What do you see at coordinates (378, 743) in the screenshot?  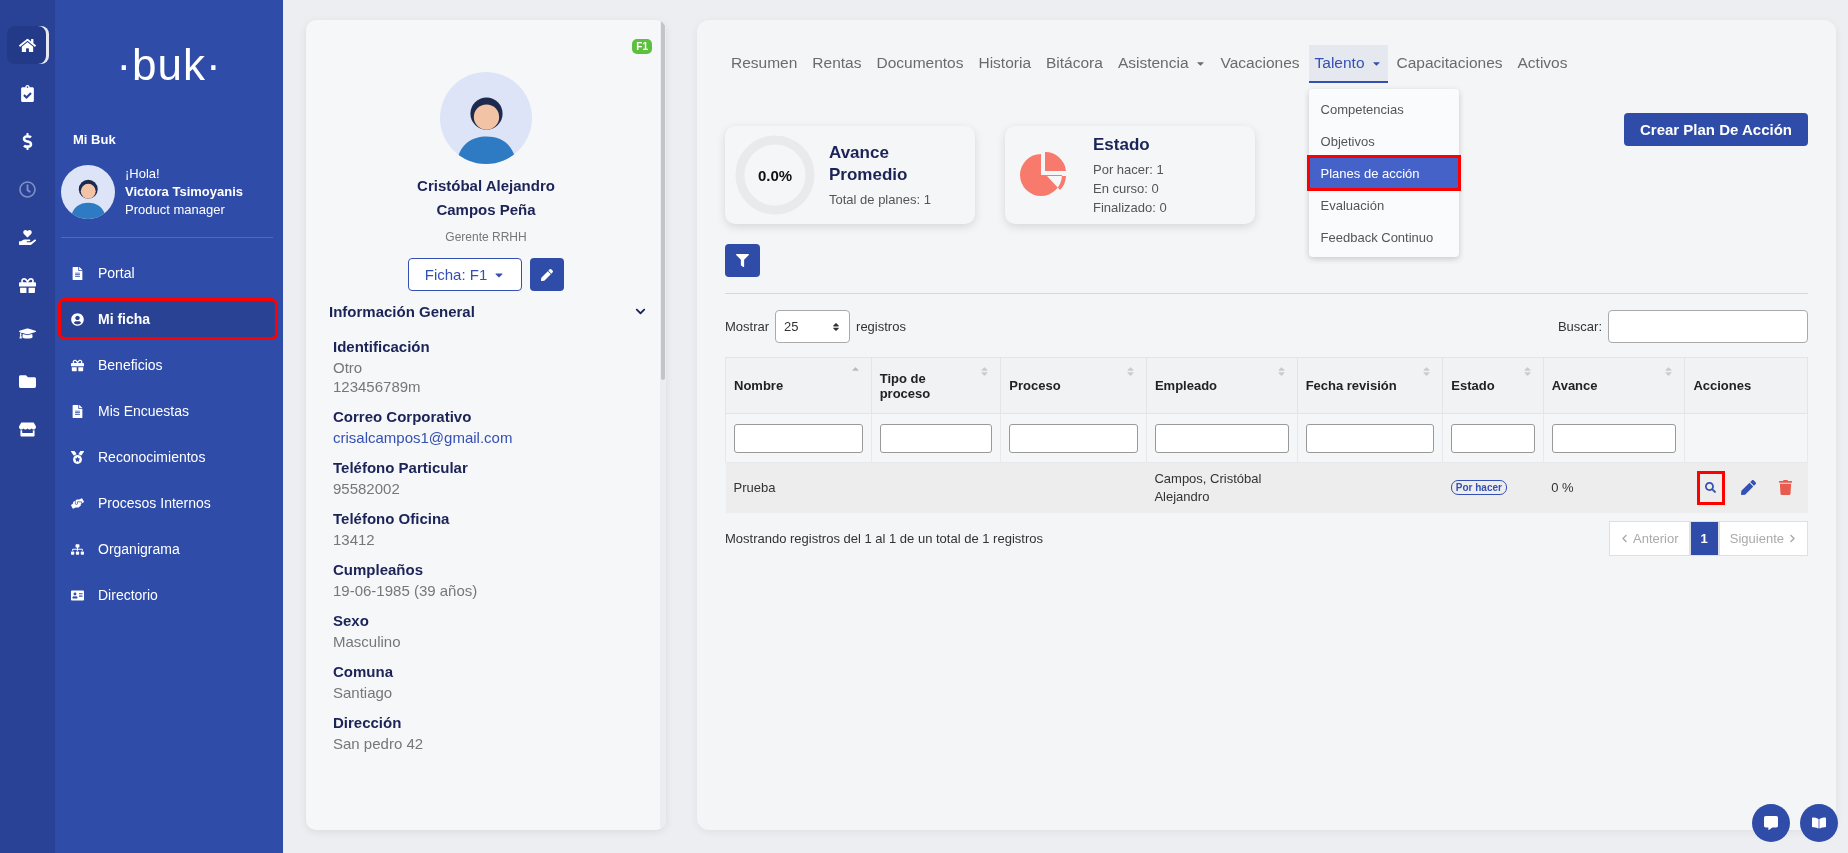 I see `field-value: San pedro 42` at bounding box center [378, 743].